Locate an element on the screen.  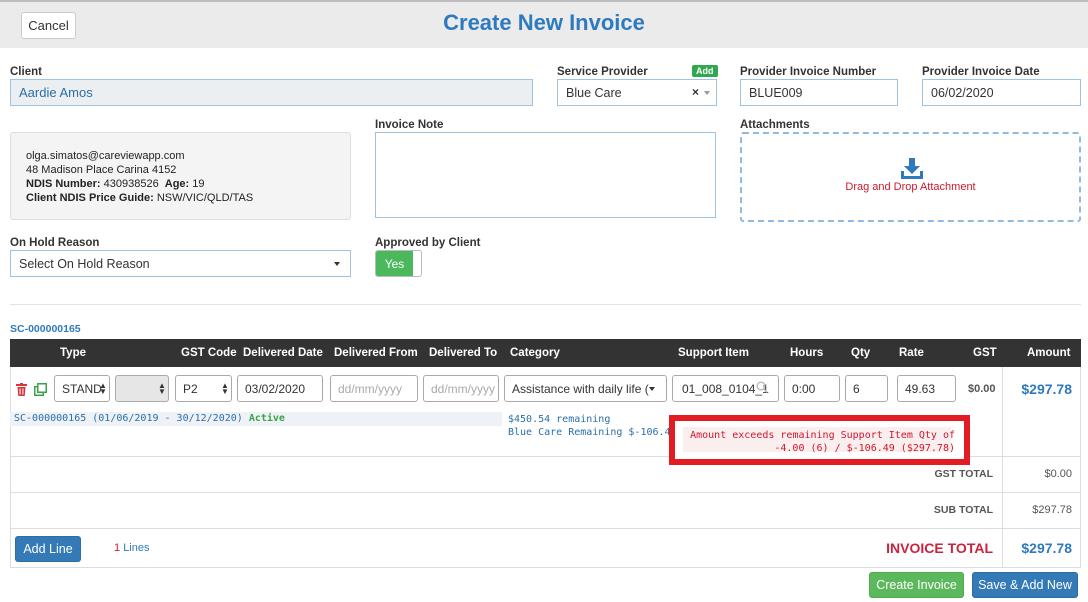
add-line-button: Add Line is located at coordinates (48, 549).